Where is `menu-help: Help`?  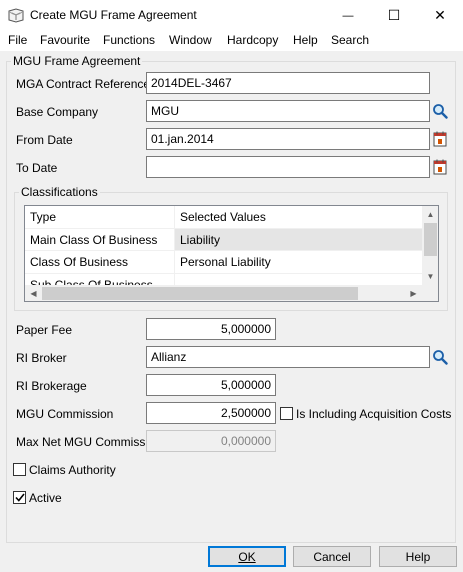 menu-help: Help is located at coordinates (305, 40).